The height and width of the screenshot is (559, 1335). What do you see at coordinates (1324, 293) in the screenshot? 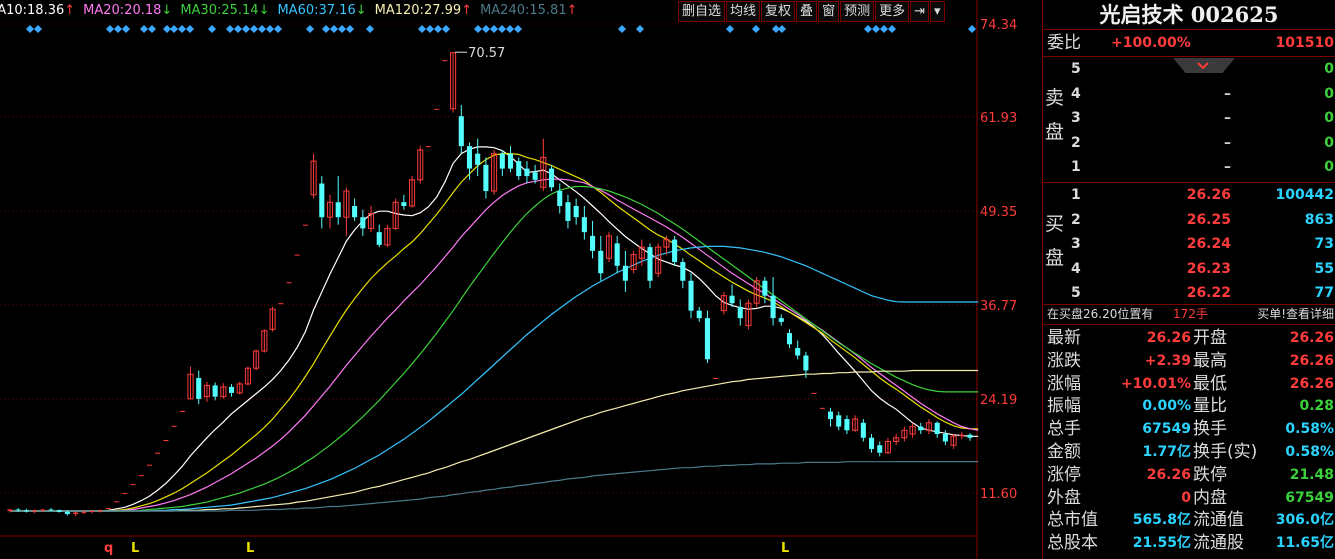
I see `level-volume: 77` at bounding box center [1324, 293].